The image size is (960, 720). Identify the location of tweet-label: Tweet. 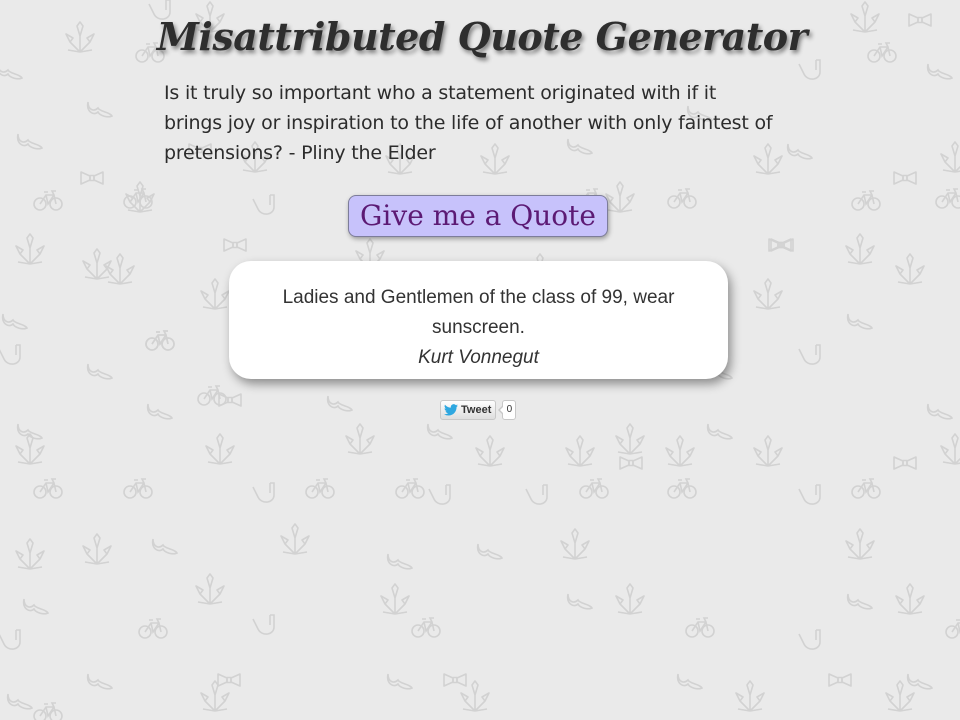
(476, 410).